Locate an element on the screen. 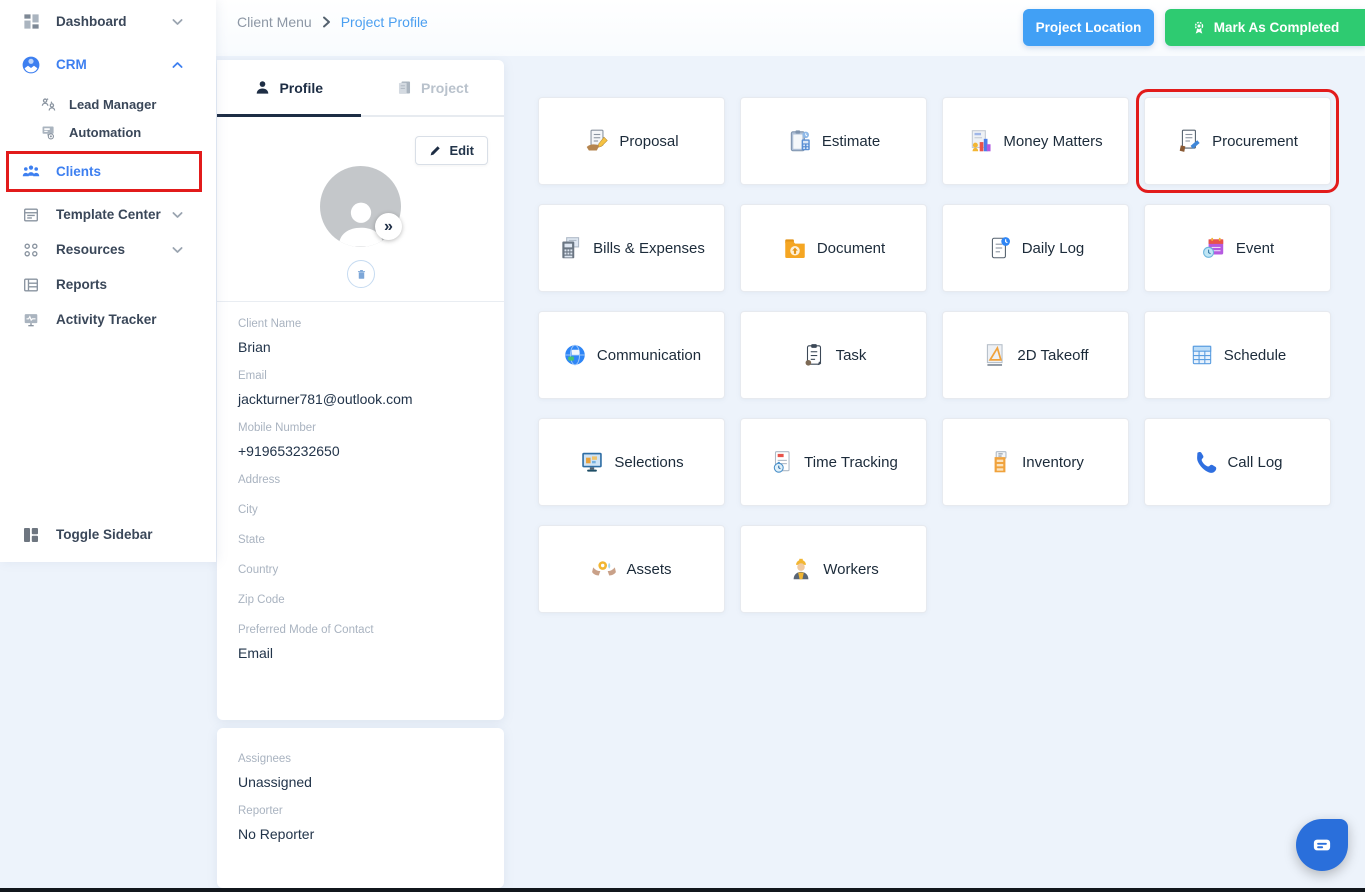  breadcrumb-client-menu: Client Menu is located at coordinates (274, 22).